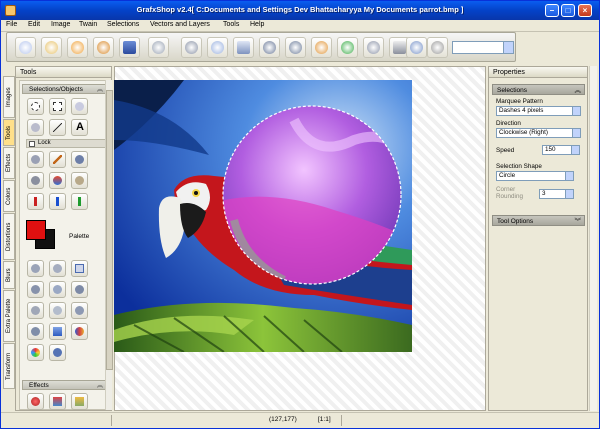 This screenshot has width=600, height=429. I want to click on copy-button, so click(217, 47).